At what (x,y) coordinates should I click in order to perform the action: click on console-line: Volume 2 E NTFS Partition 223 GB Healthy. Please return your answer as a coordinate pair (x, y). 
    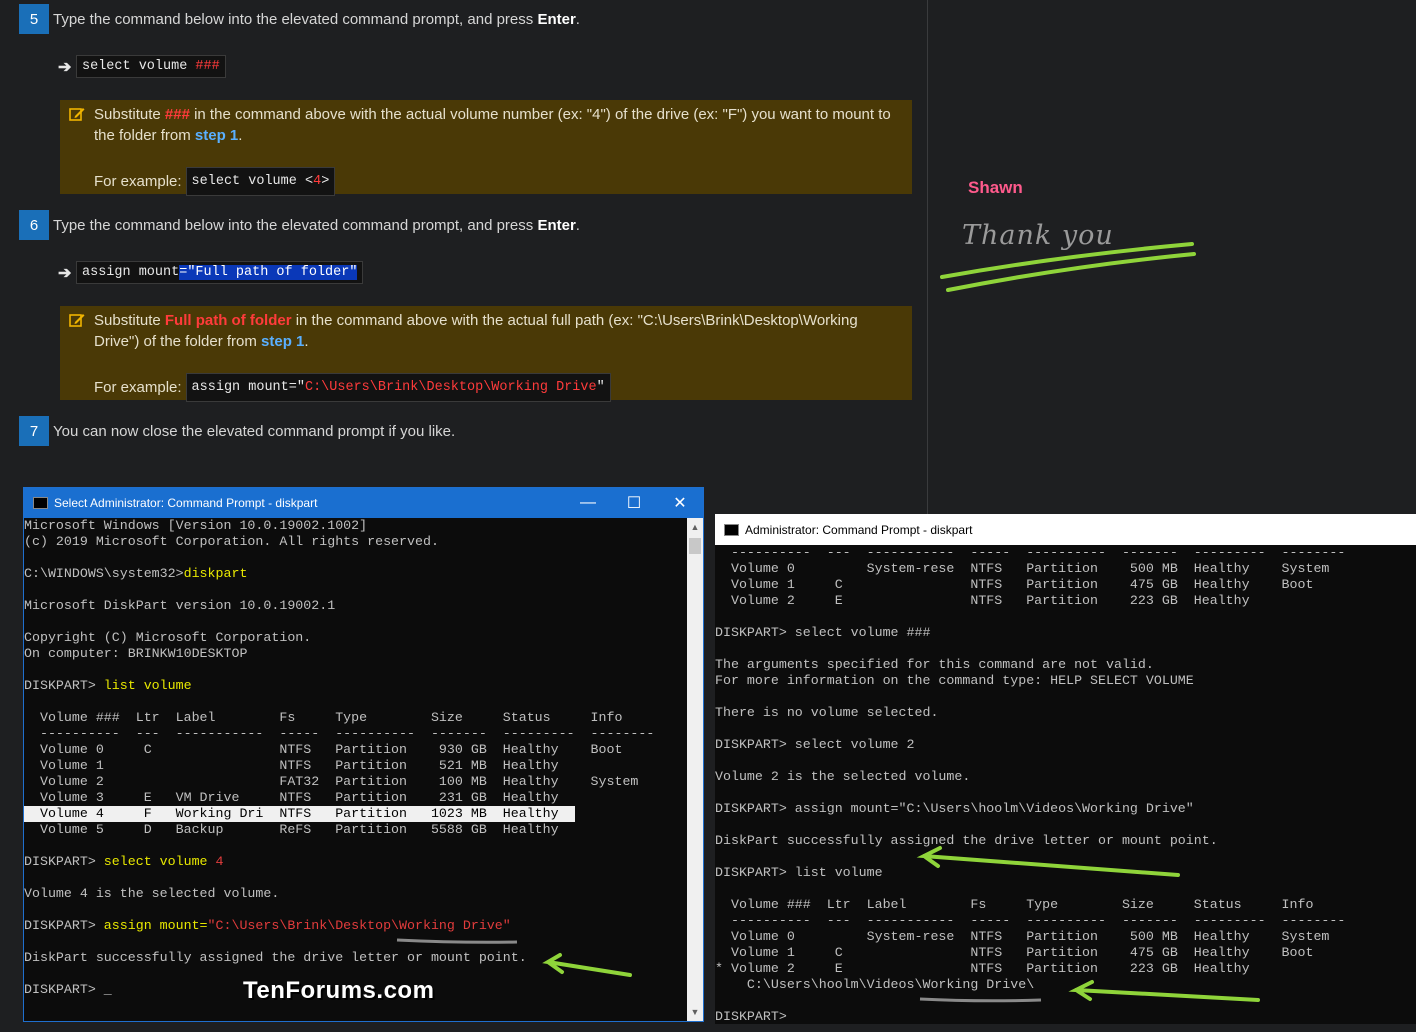
    Looking at the image, I should click on (982, 600).